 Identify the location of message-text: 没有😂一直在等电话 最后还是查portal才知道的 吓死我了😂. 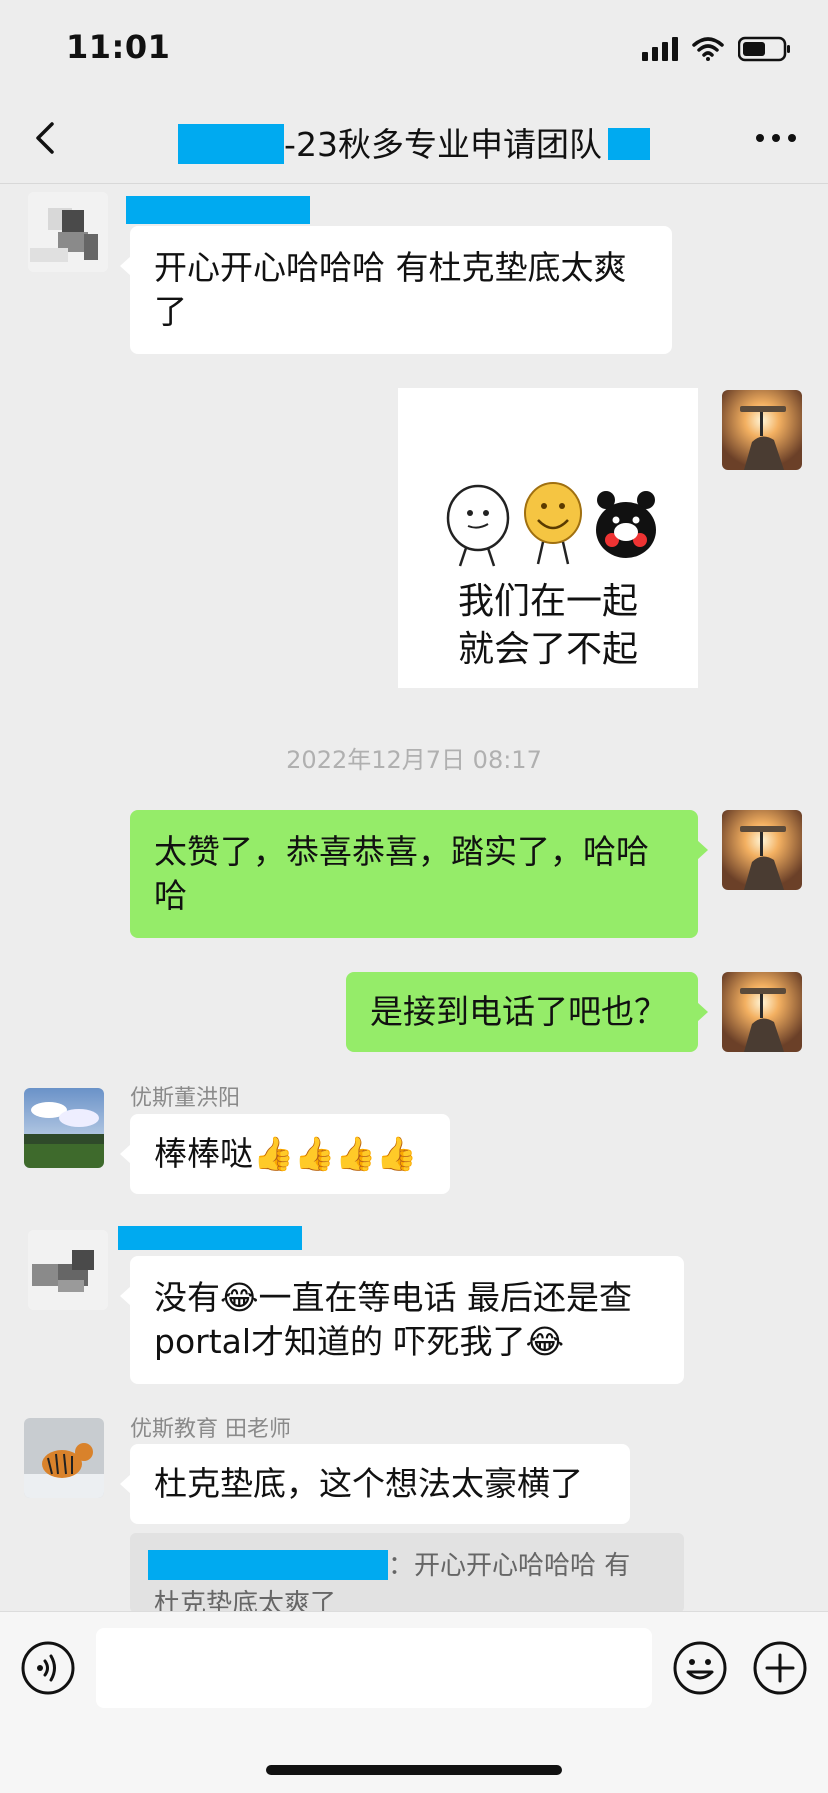
(393, 1319).